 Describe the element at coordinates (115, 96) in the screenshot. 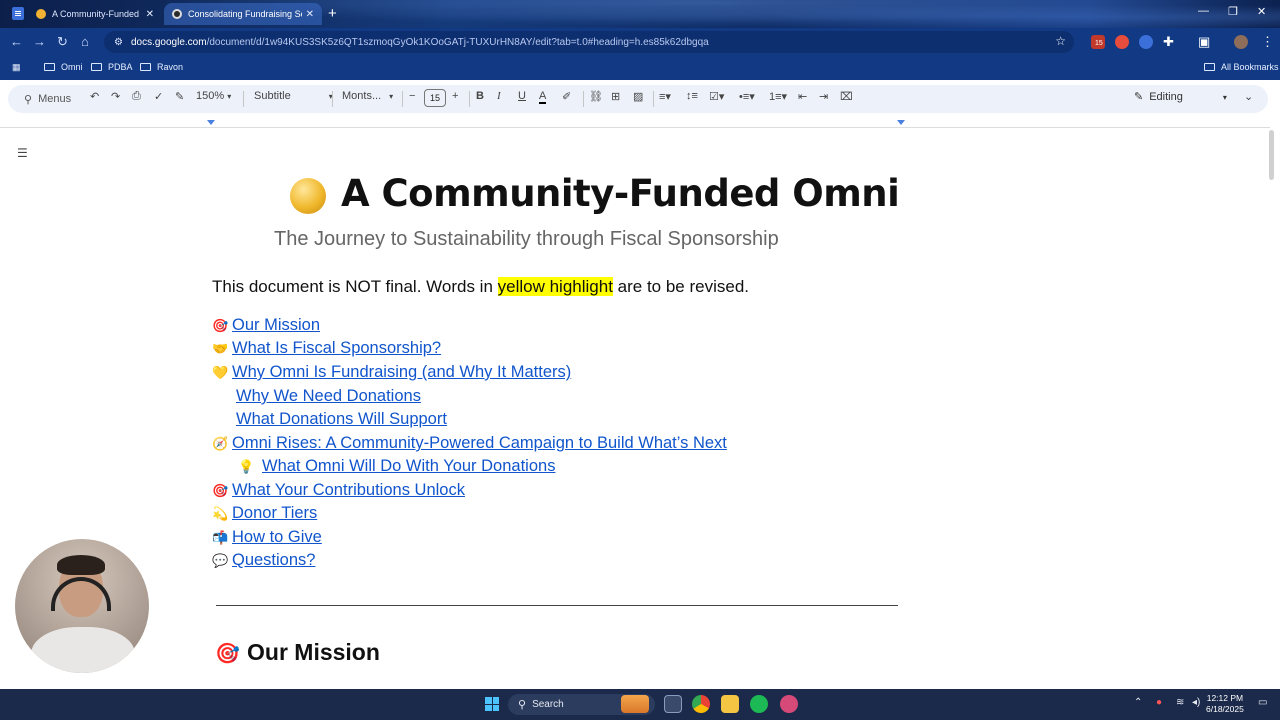

I see `redo-icon: ↷` at that location.